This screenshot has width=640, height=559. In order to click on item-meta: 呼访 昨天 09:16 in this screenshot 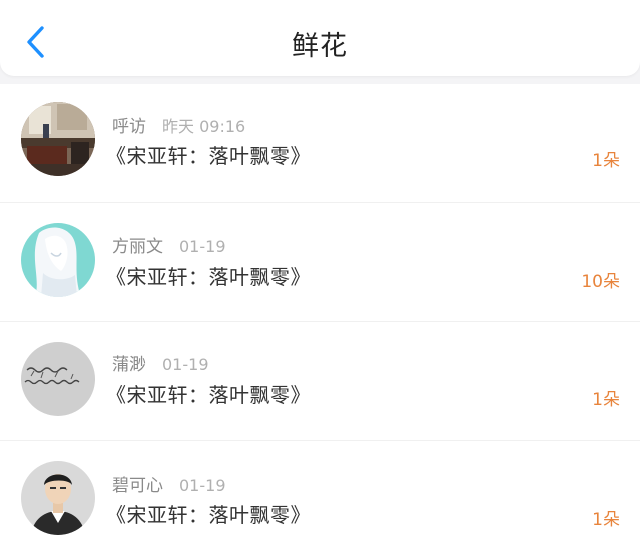, I will do `click(178, 124)`.